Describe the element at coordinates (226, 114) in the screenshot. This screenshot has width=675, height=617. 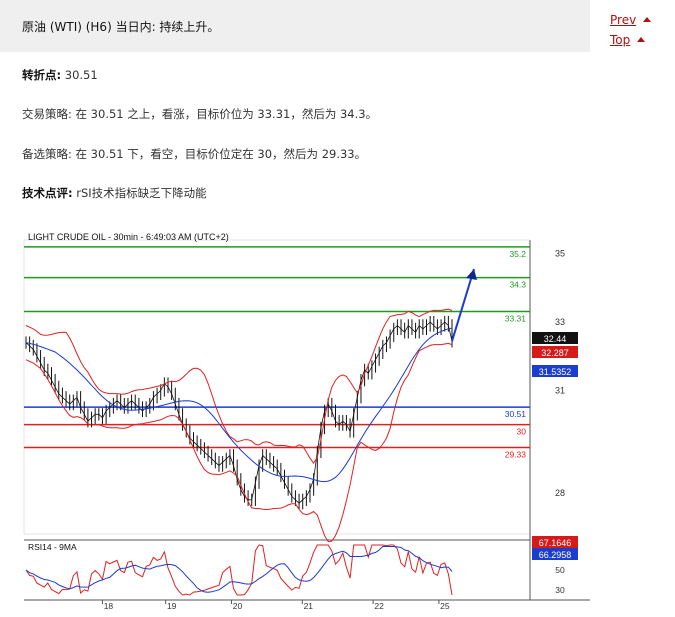
I see `strategy-text: 在 30.51 之上，看涨，目标价位为 33.31，然后为 34.3。` at that location.